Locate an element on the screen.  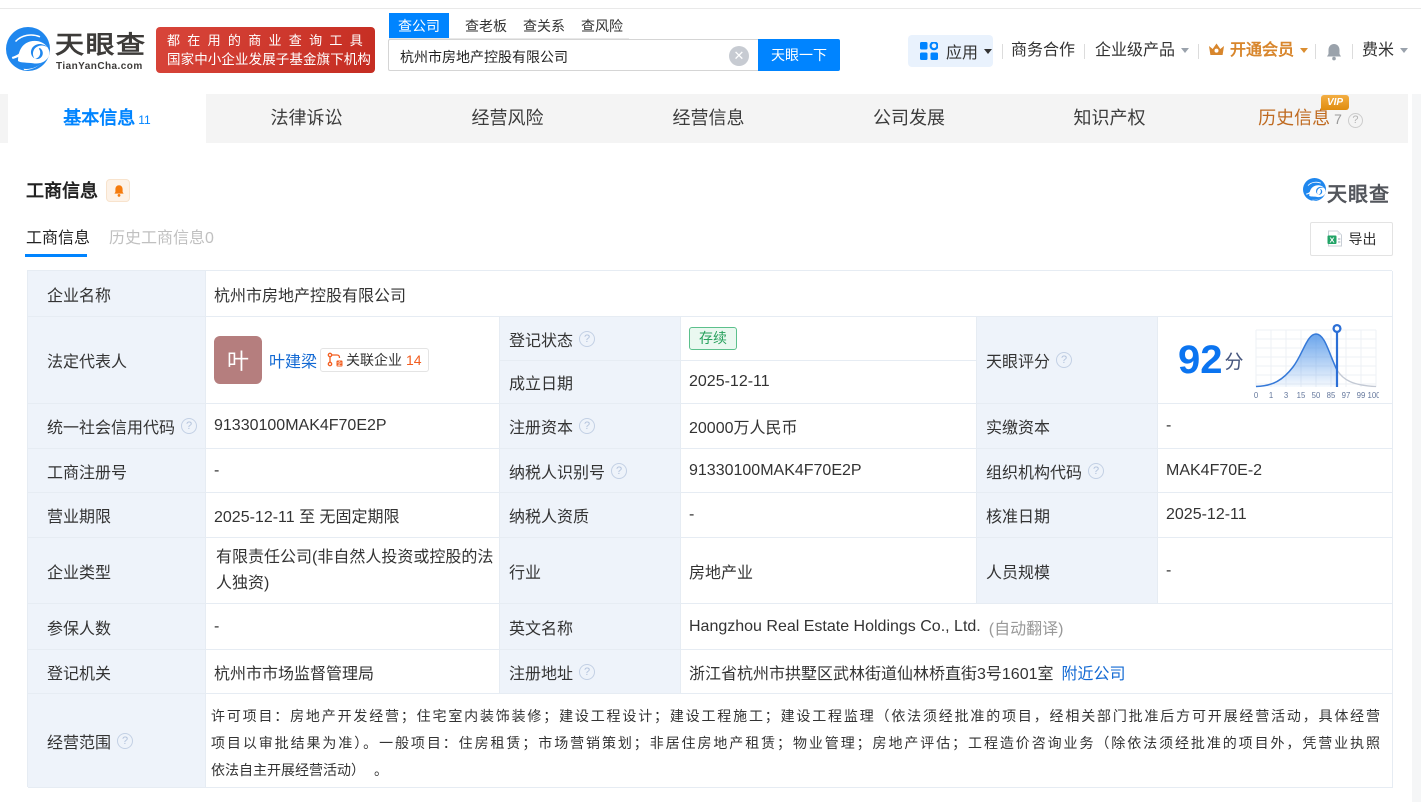
svg-text: 100 is located at coordinates (1373, 395).